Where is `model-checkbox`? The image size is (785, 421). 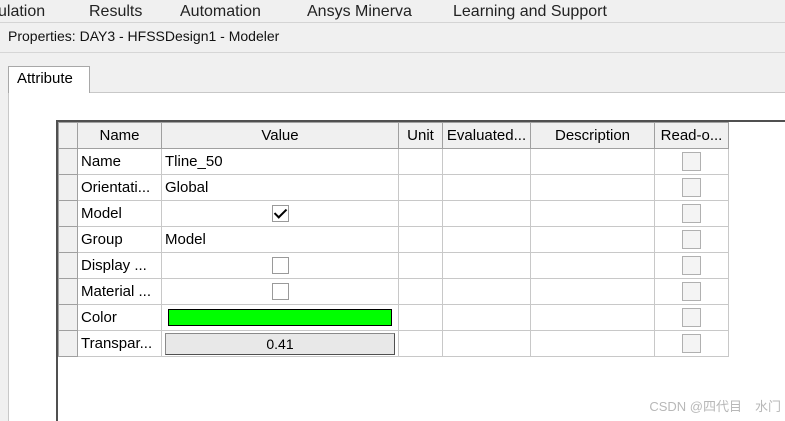
model-checkbox is located at coordinates (280, 214).